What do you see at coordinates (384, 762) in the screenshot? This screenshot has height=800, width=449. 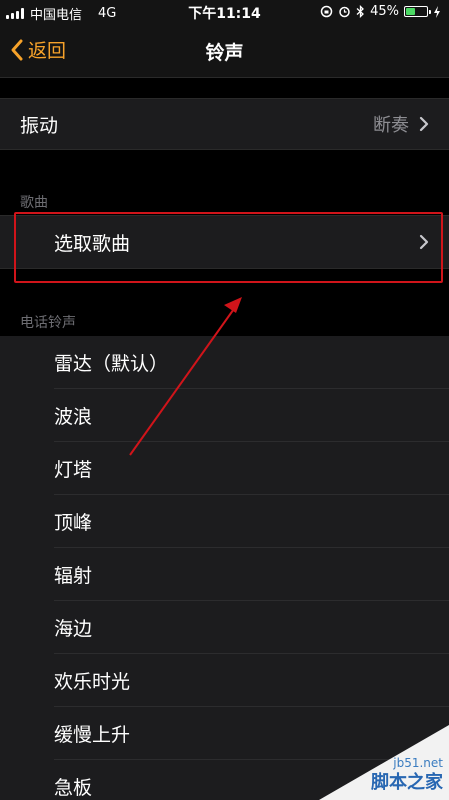 I see `site-watermark: jb51.net 脚本之家` at bounding box center [384, 762].